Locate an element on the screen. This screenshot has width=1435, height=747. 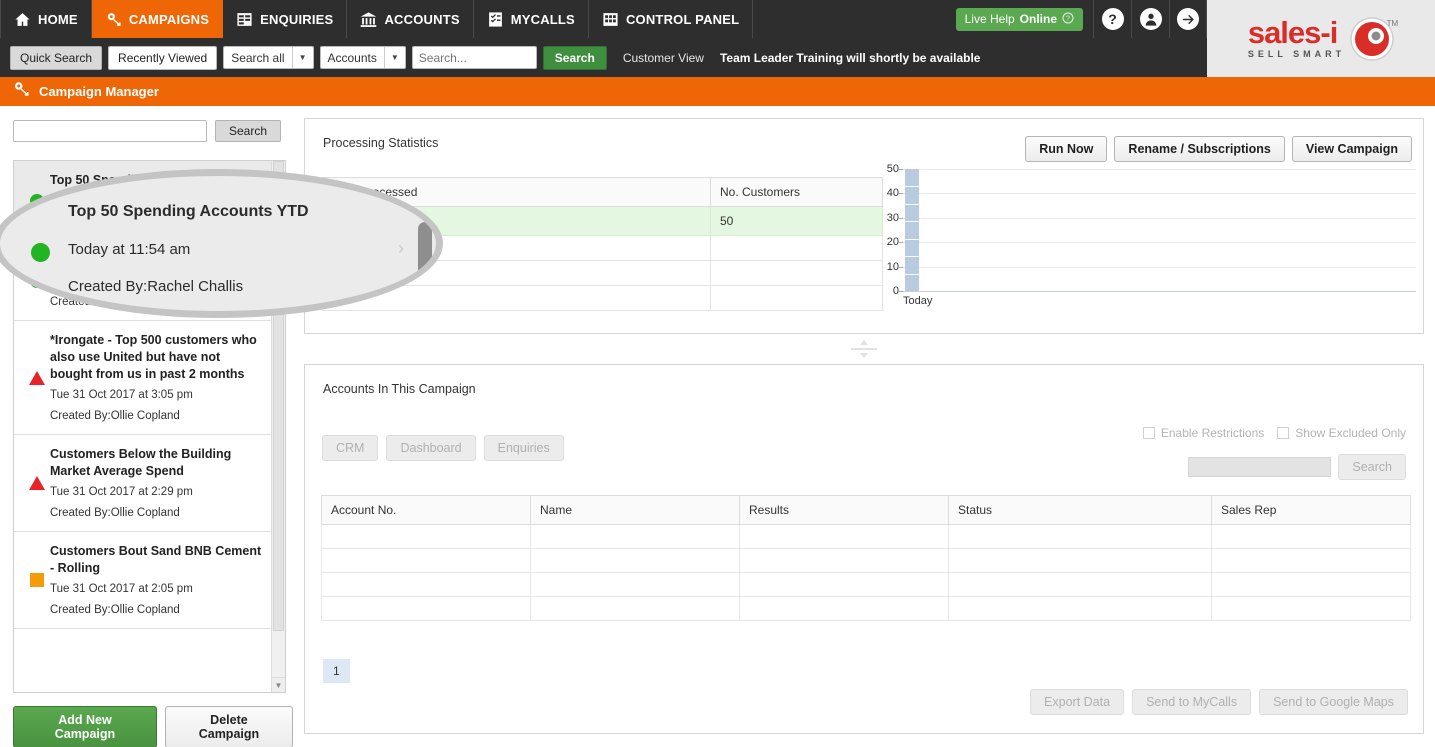
chart-y-tick-label: 30 is located at coordinates (892, 217).